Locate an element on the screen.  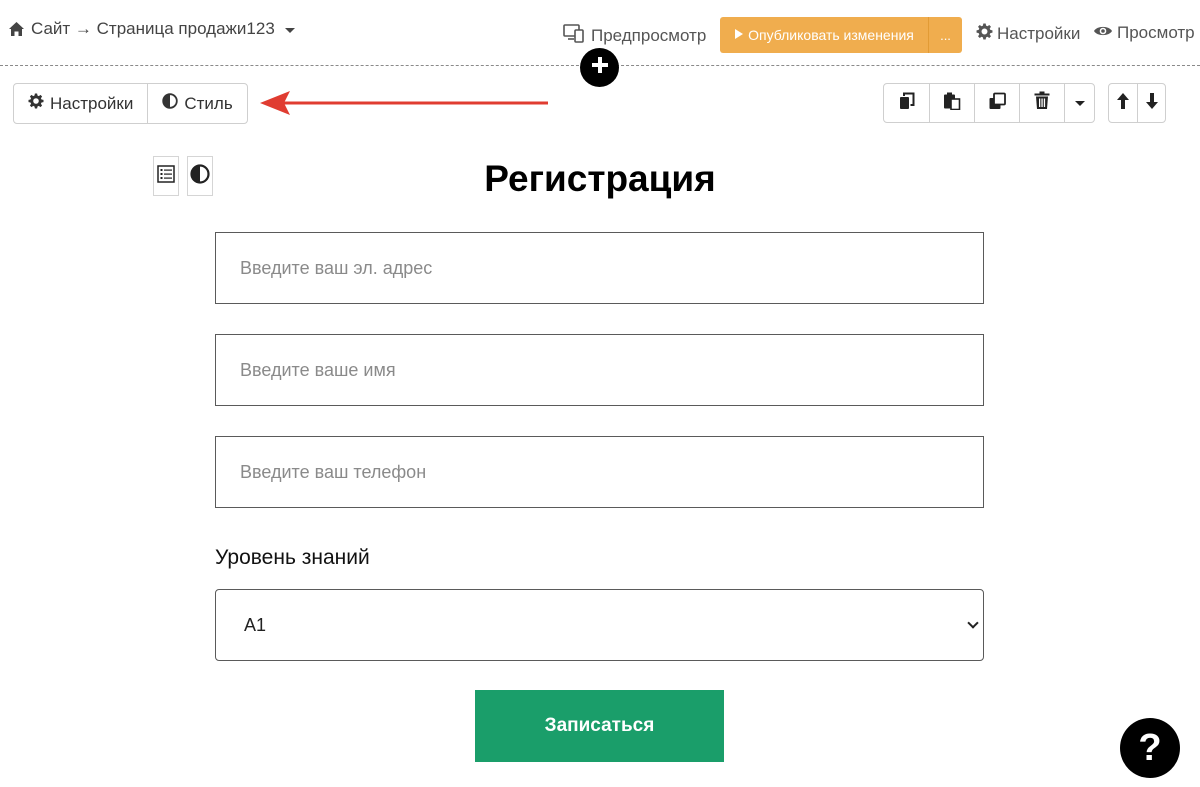
publish-label: Опубликовать изменения is located at coordinates (831, 35).